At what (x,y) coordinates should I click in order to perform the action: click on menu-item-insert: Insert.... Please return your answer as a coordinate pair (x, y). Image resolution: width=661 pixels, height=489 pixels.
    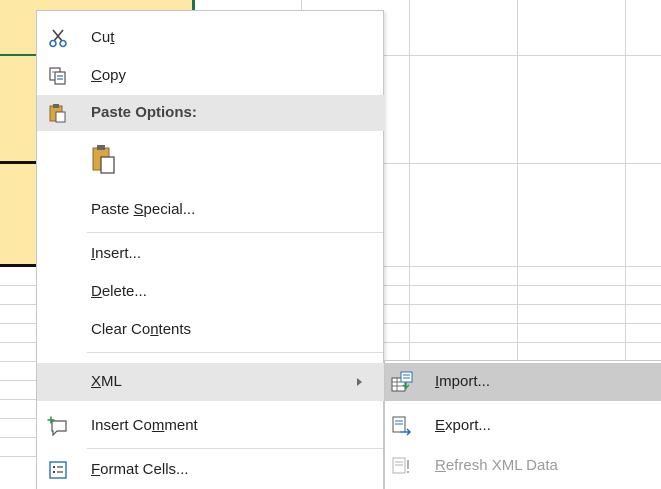
    Looking at the image, I should click on (210, 254).